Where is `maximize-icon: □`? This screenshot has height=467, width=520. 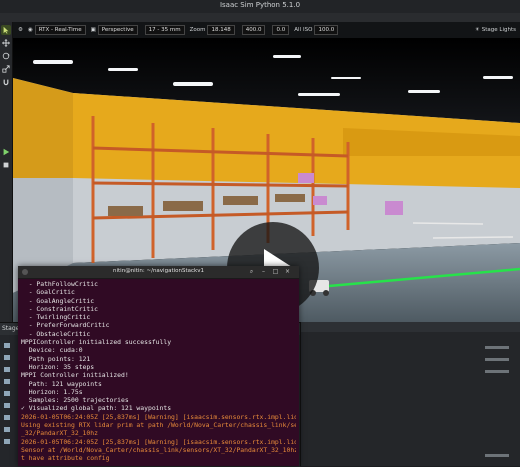
maximize-icon: □ is located at coordinates (275, 272).